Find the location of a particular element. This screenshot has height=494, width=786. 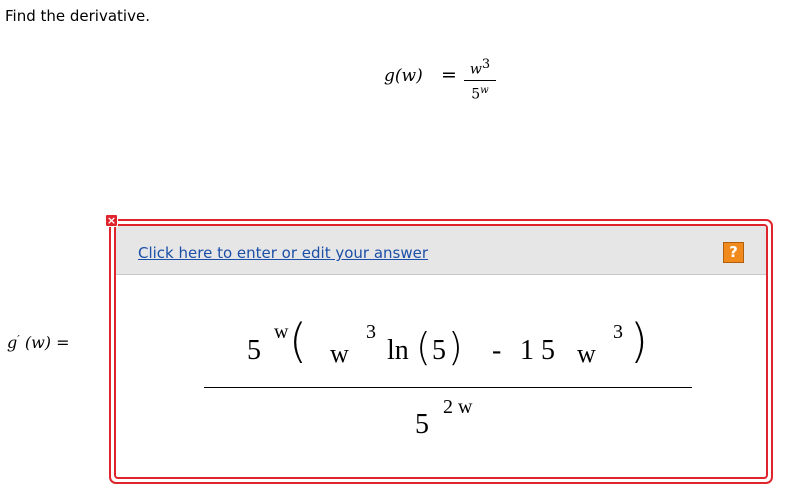

num-exp-3b: 3 is located at coordinates (618, 332).